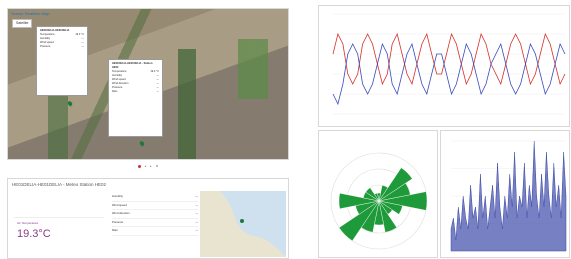 The width and height of the screenshot is (571, 259). What do you see at coordinates (508, 196) in the screenshot?
I see `timeseries-chart` at bounding box center [508, 196].